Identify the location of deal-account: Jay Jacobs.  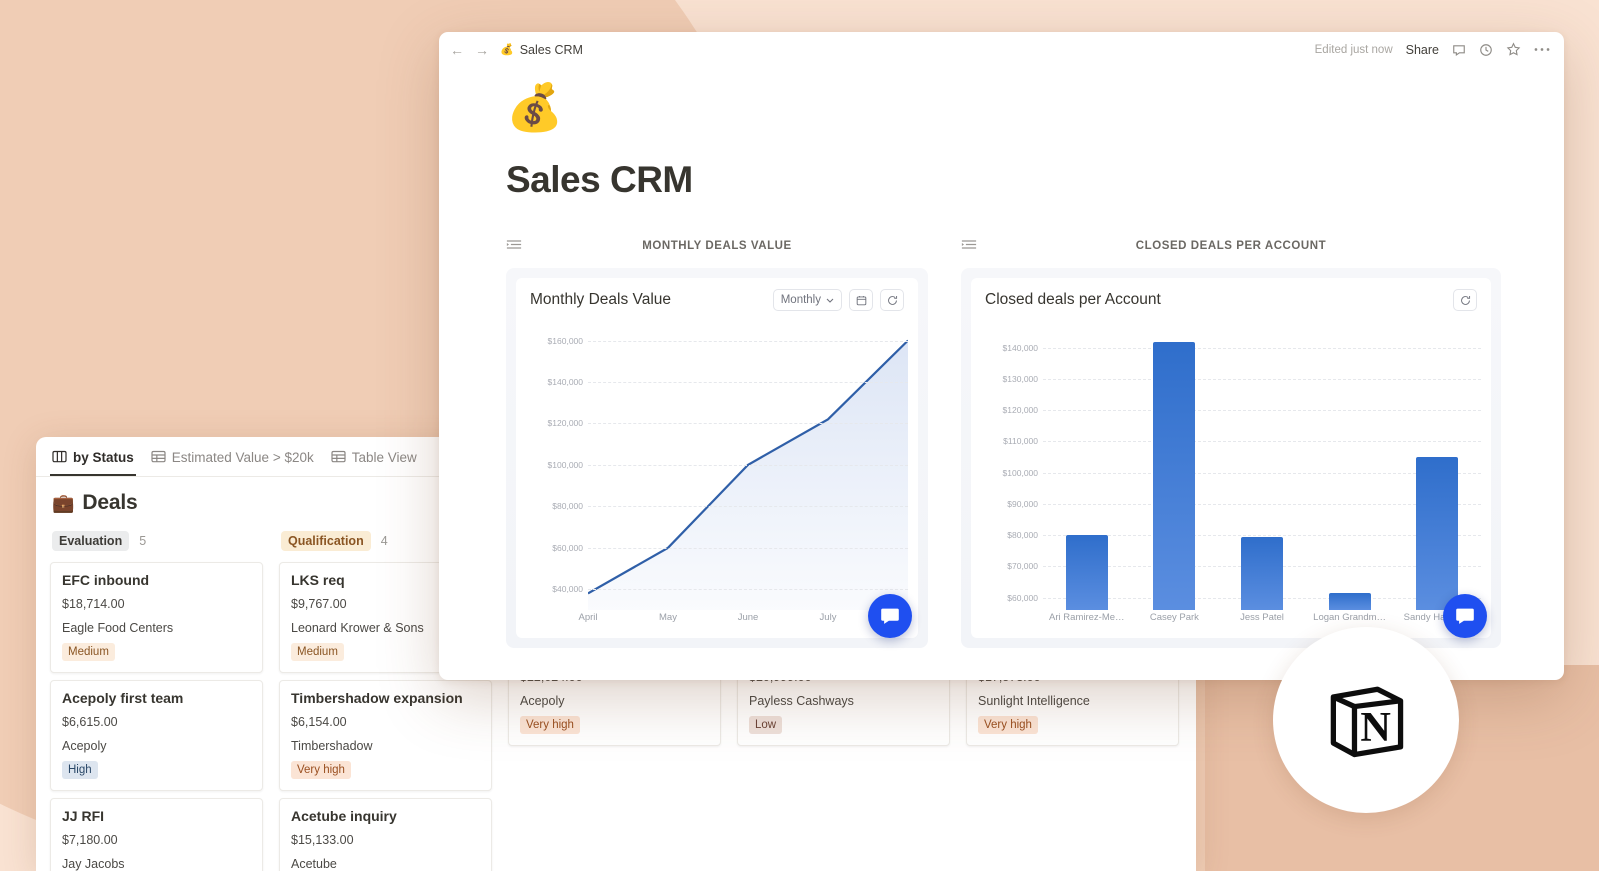
(93, 864).